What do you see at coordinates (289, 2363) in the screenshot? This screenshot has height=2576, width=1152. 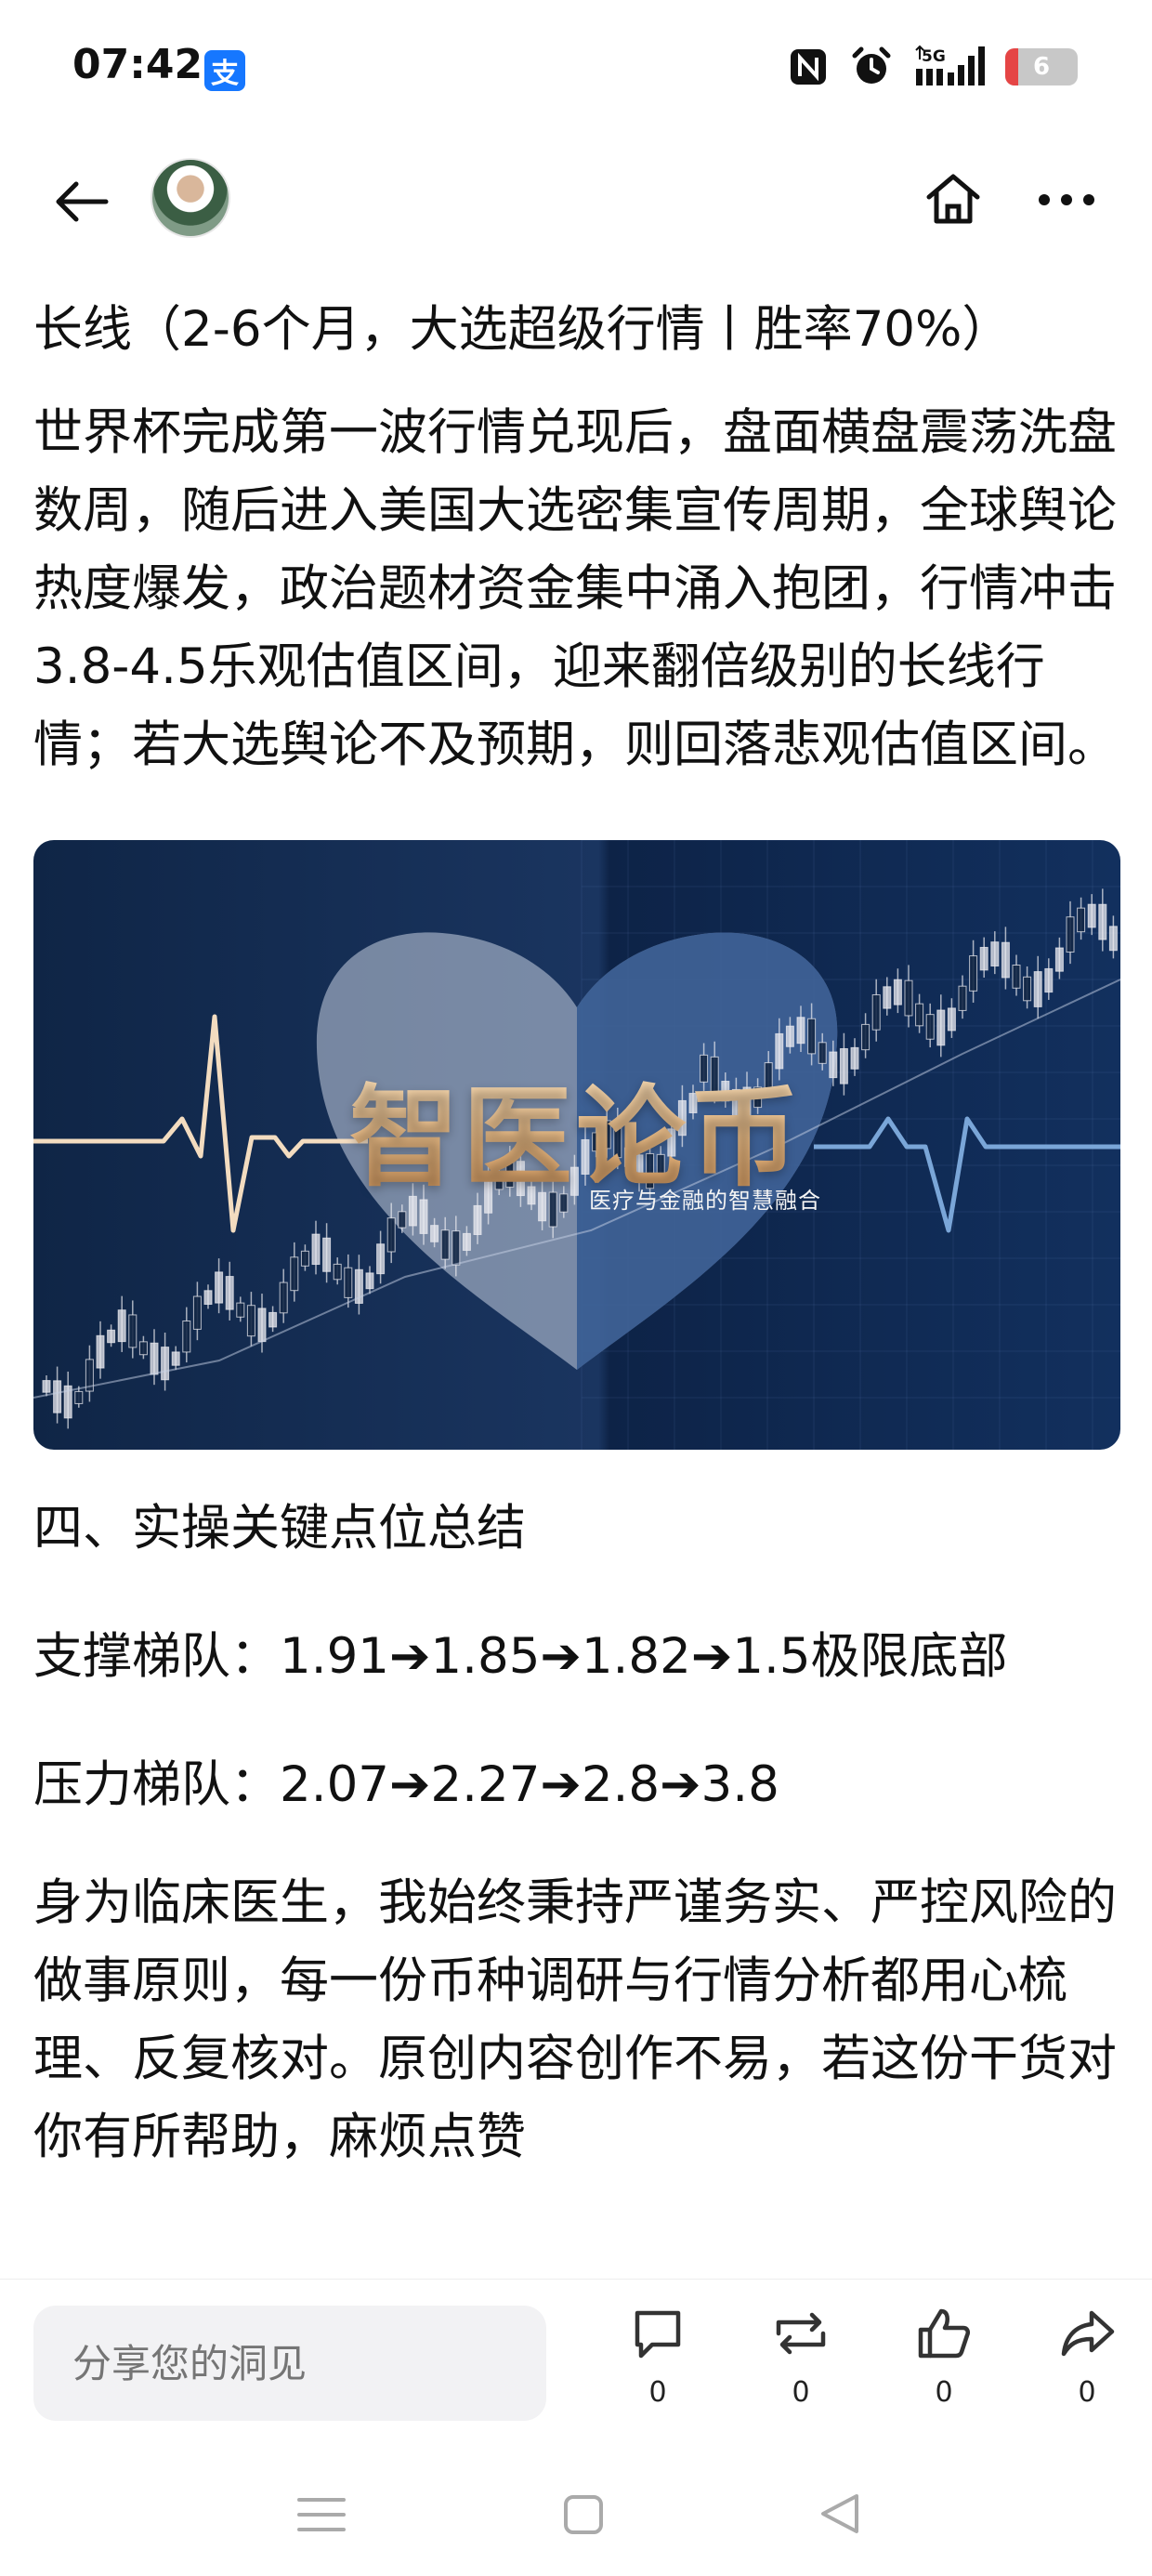 I see `comment-input` at bounding box center [289, 2363].